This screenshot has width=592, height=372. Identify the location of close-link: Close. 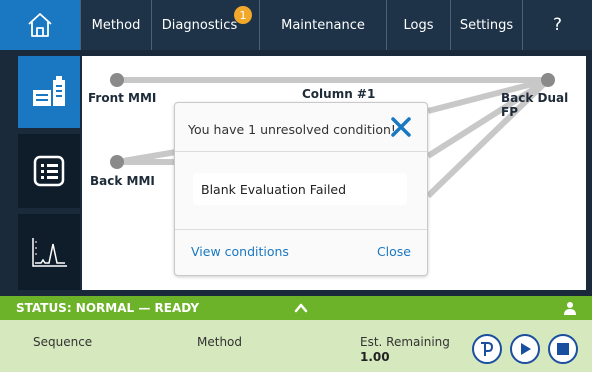
(394, 251).